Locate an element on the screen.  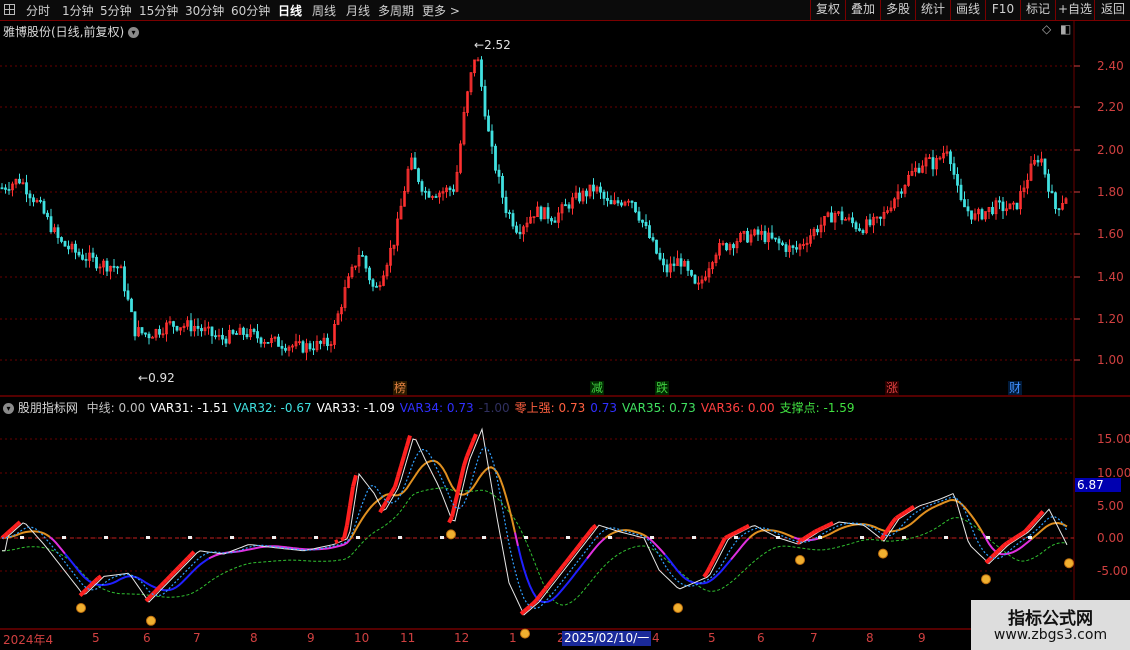
statistics-button: 统计 is located at coordinates (932, 10).